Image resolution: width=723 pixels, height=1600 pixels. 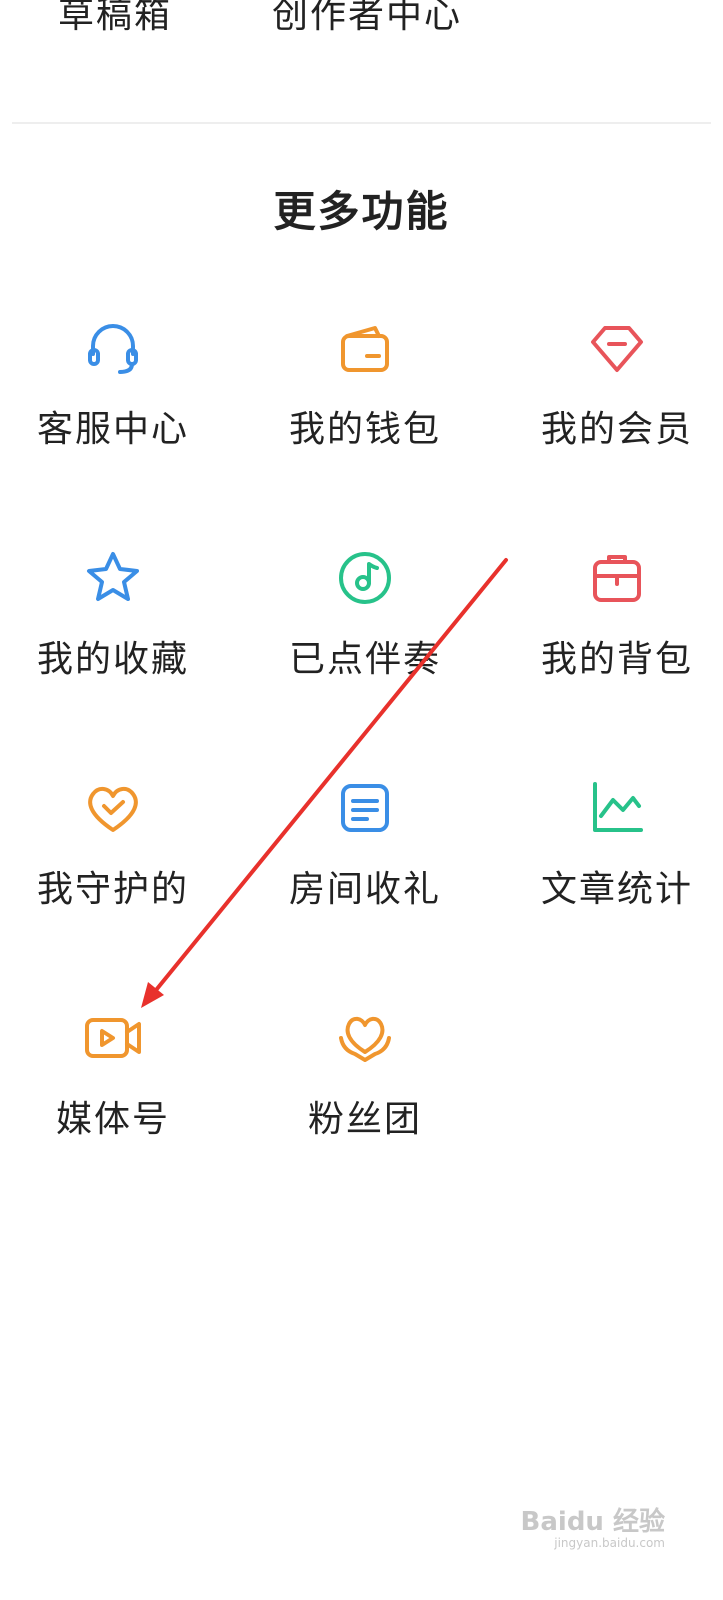 I want to click on creator-center-link: 创作者中心, so click(x=367, y=19).